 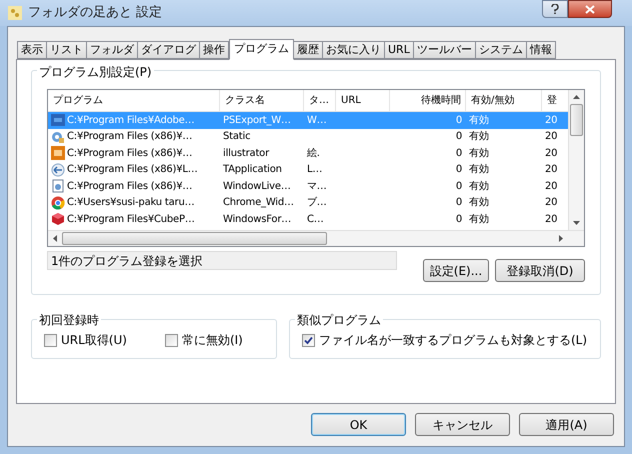 I want to click on scroll-up-icon, so click(x=576, y=97).